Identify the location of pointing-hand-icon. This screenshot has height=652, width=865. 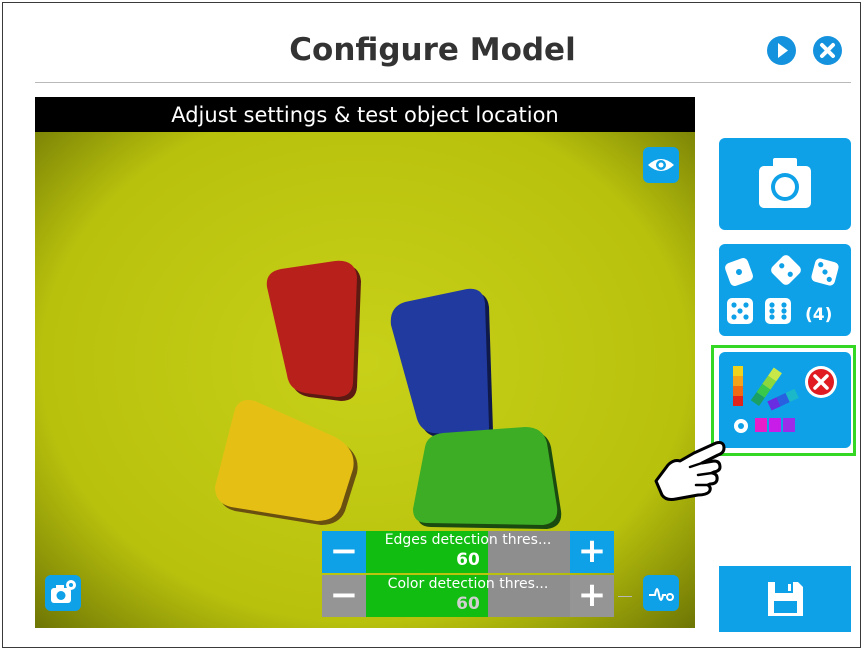
(690, 471).